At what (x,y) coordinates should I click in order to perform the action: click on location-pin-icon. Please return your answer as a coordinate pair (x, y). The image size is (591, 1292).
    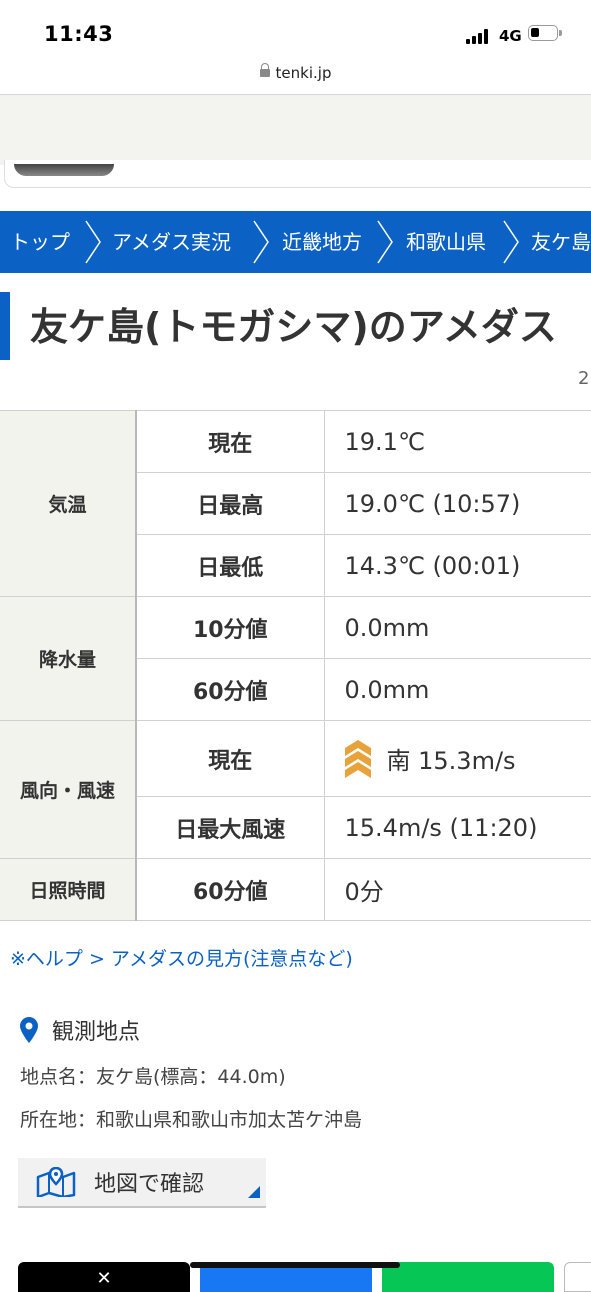
    Looking at the image, I should click on (29, 1030).